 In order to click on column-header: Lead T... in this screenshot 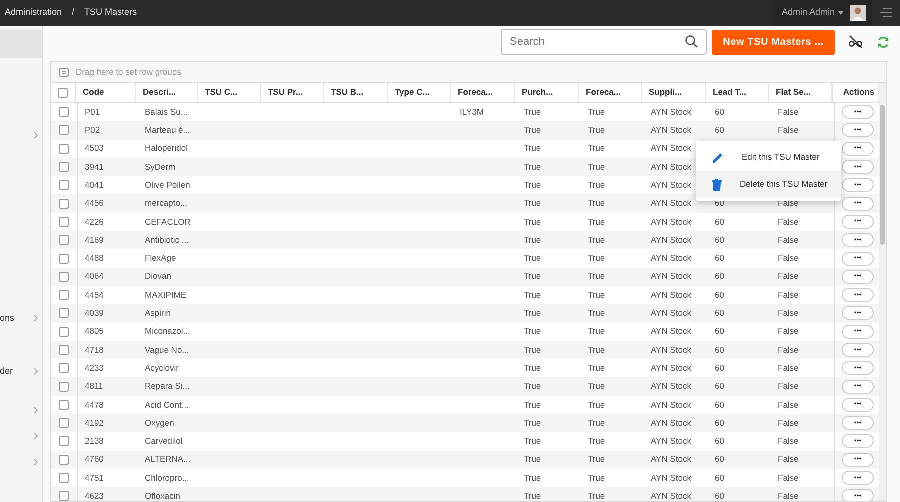, I will do `click(730, 92)`.